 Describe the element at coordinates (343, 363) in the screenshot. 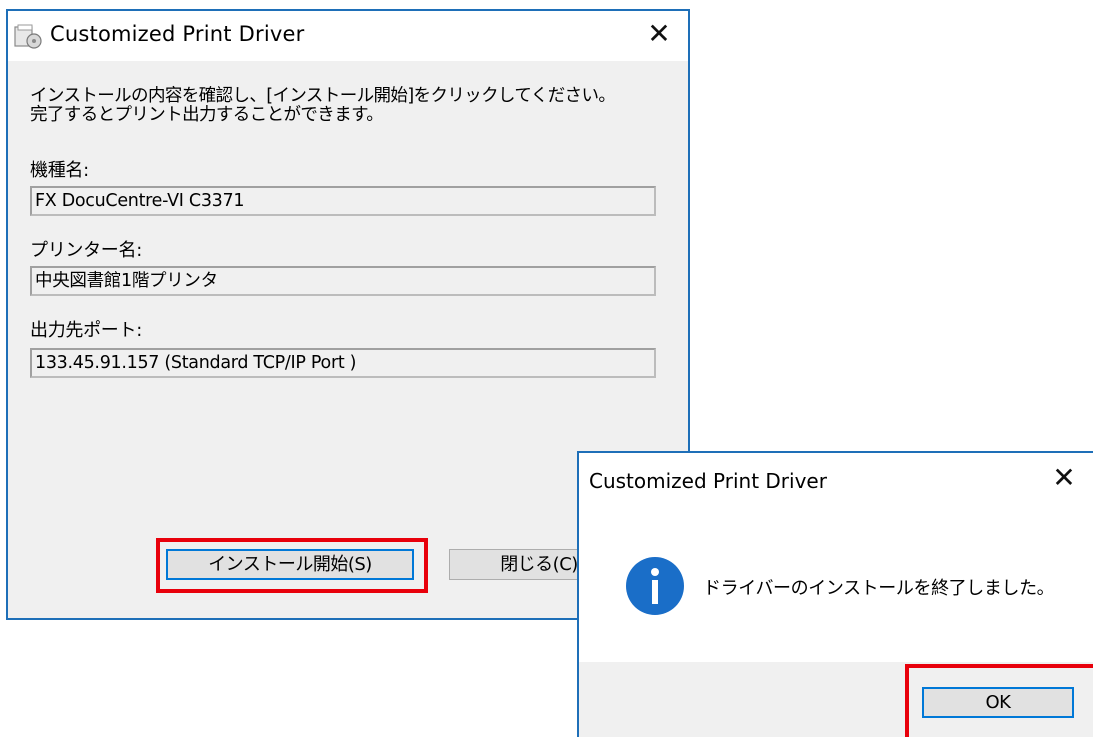

I see `output-port-field: 133.45.91.157 (Standard TCP/IP Port )` at that location.